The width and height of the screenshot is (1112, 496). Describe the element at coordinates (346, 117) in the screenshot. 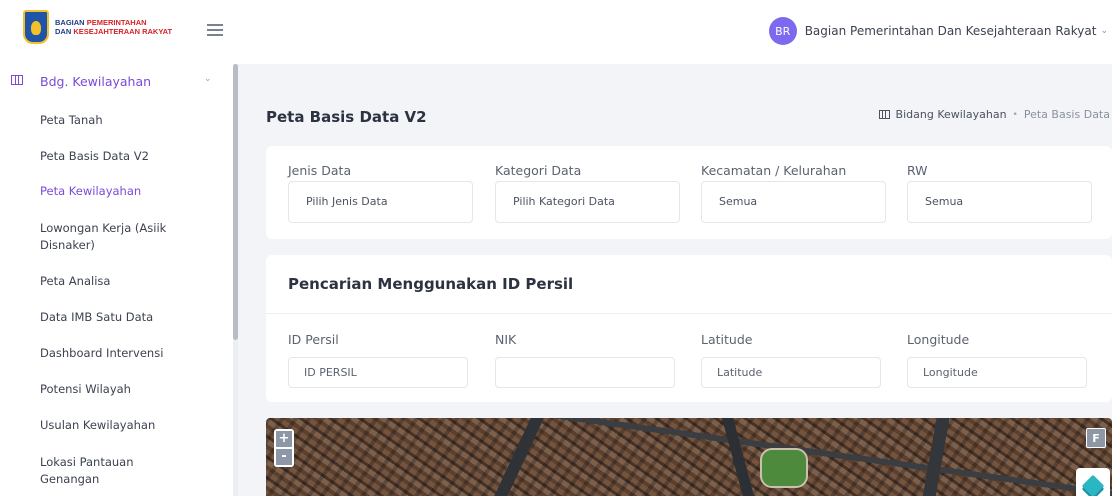

I see `page-title: Peta Basis Data V2` at that location.